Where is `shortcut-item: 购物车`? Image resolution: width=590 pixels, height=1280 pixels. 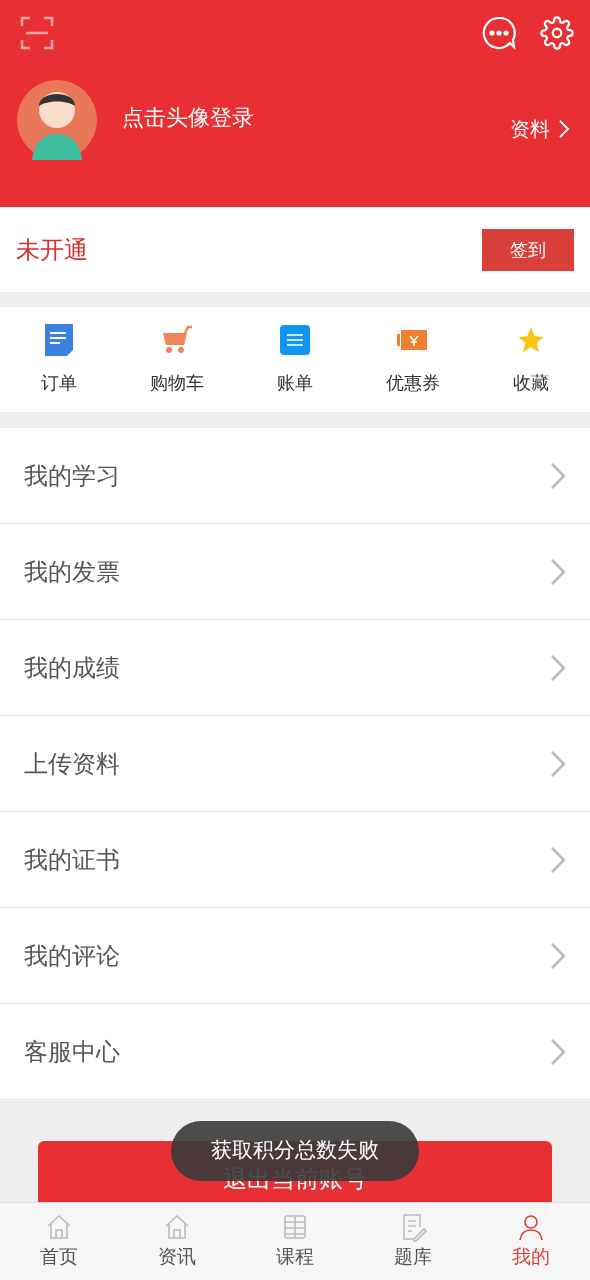 shortcut-item: 购物车 is located at coordinates (177, 359).